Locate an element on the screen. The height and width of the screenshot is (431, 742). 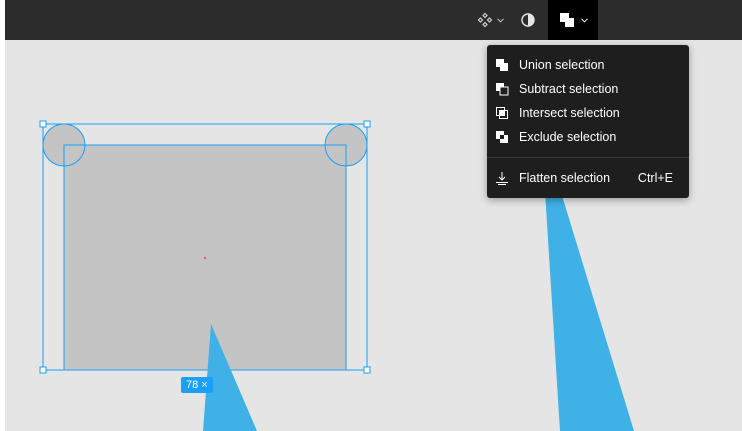
menu-item-exclude: Exclude selection is located at coordinates (588, 137).